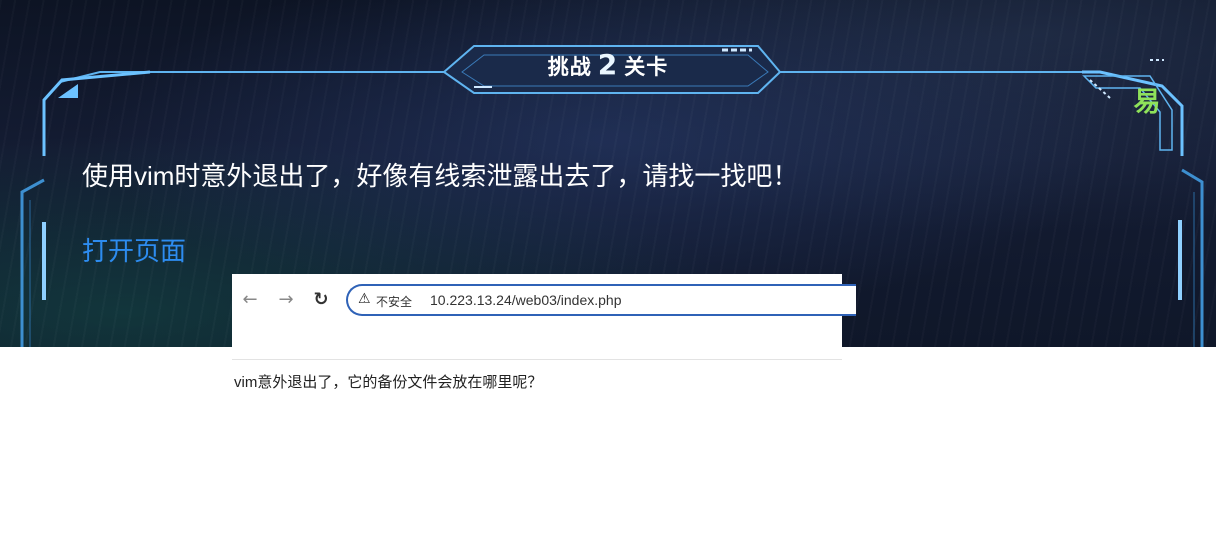 The height and width of the screenshot is (542, 1216). I want to click on back-button: ←, so click(250, 300).